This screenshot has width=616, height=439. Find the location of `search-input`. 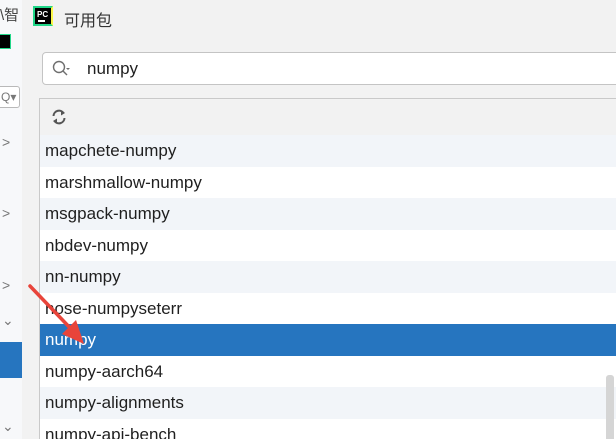

search-input is located at coordinates (337, 69).